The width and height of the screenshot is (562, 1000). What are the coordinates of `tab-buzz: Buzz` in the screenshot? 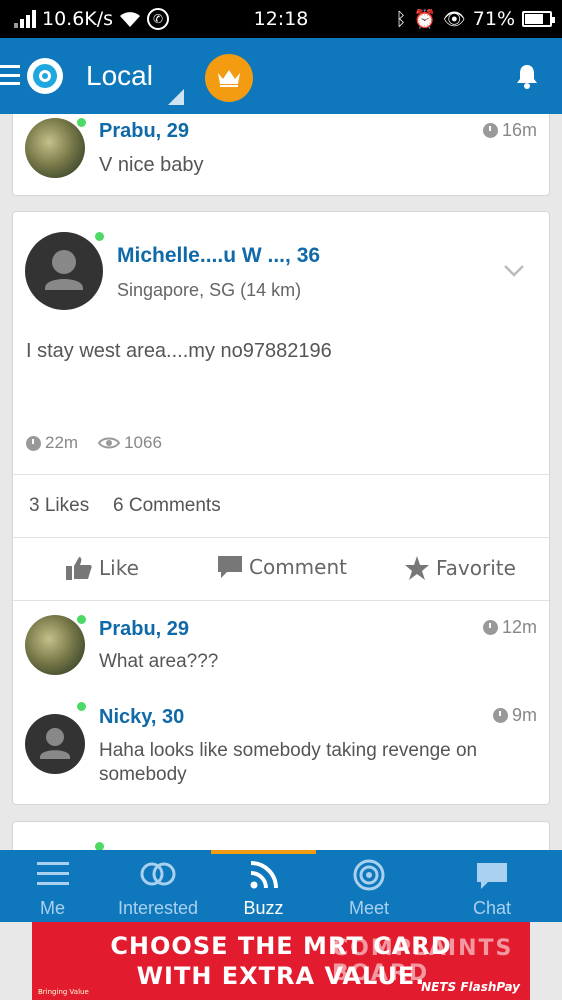 It's located at (263, 886).